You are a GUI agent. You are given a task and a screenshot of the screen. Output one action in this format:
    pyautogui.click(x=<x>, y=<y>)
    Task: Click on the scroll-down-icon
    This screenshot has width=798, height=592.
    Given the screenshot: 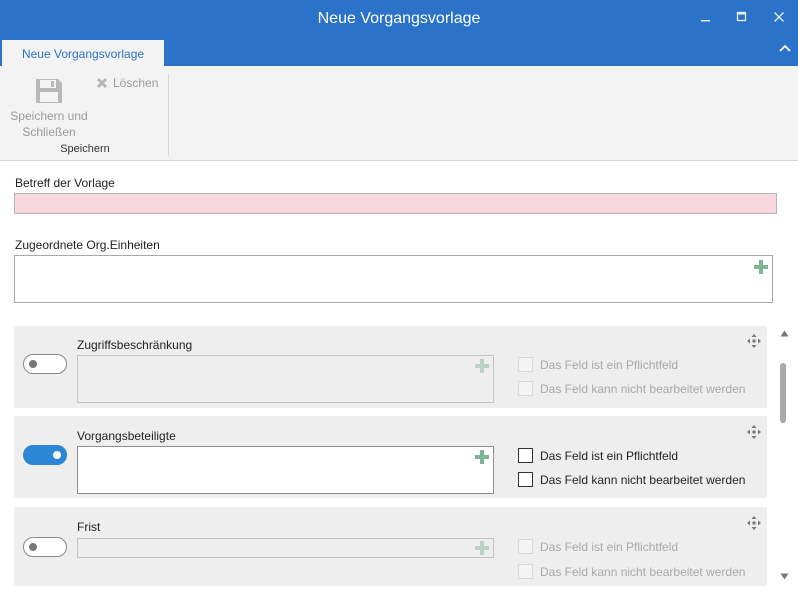 What is the action you would take?
    pyautogui.click(x=784, y=576)
    